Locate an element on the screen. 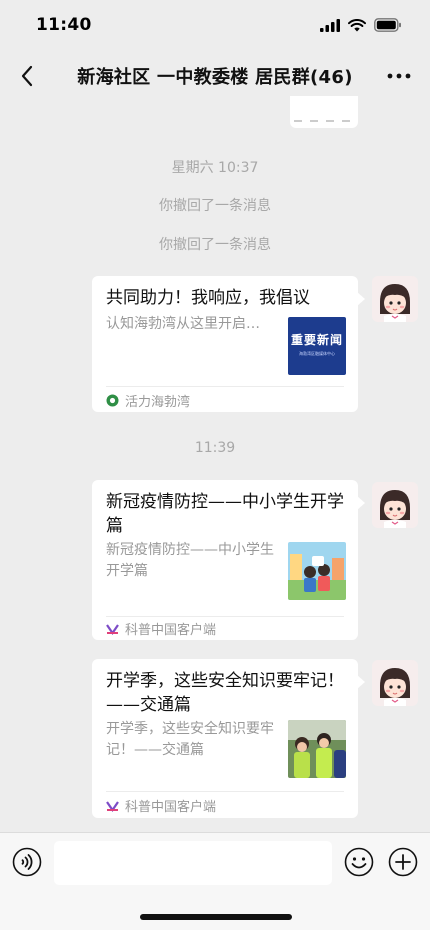 The image size is (430, 930). timestamp: 11:39 is located at coordinates (215, 448).